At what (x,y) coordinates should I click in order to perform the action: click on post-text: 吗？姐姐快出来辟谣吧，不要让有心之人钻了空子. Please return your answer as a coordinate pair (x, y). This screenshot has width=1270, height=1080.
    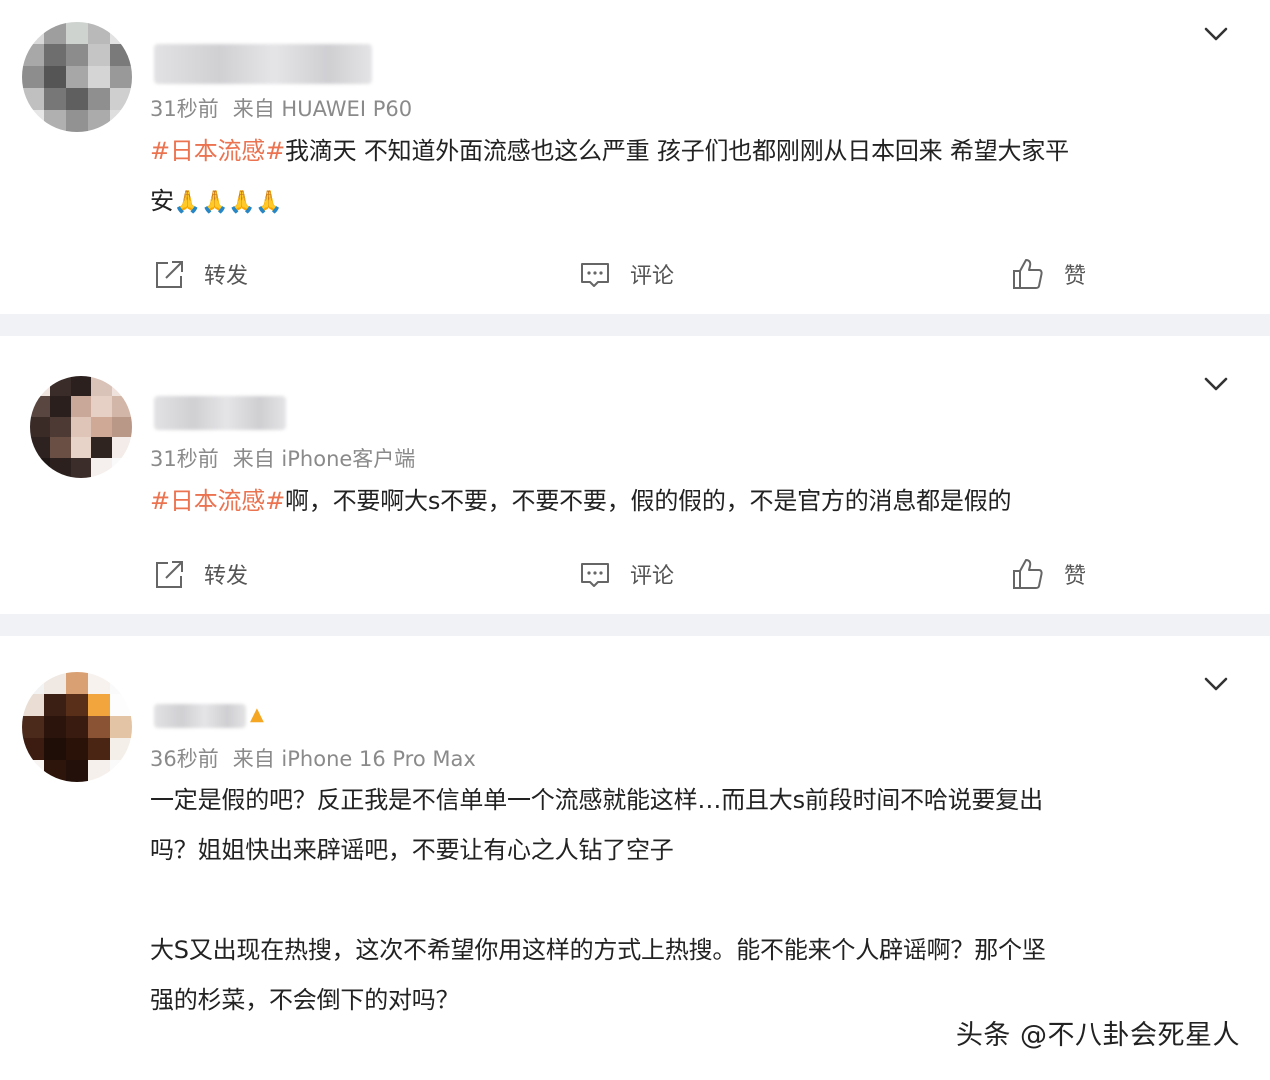
    Looking at the image, I should click on (412, 850).